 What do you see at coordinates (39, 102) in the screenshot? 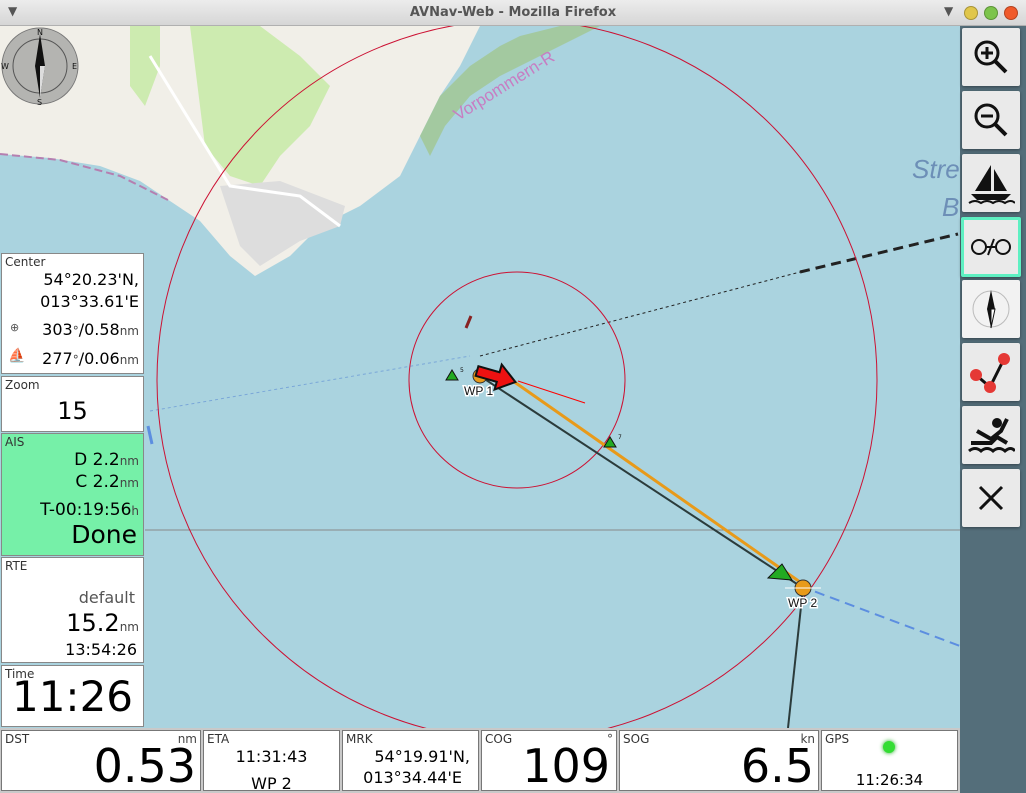
I see `svg-text: S` at bounding box center [39, 102].